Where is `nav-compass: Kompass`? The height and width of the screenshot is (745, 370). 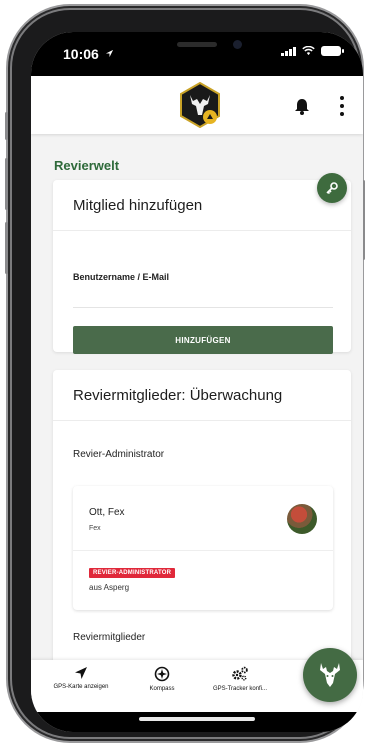
nav-compass: Kompass is located at coordinates (162, 679).